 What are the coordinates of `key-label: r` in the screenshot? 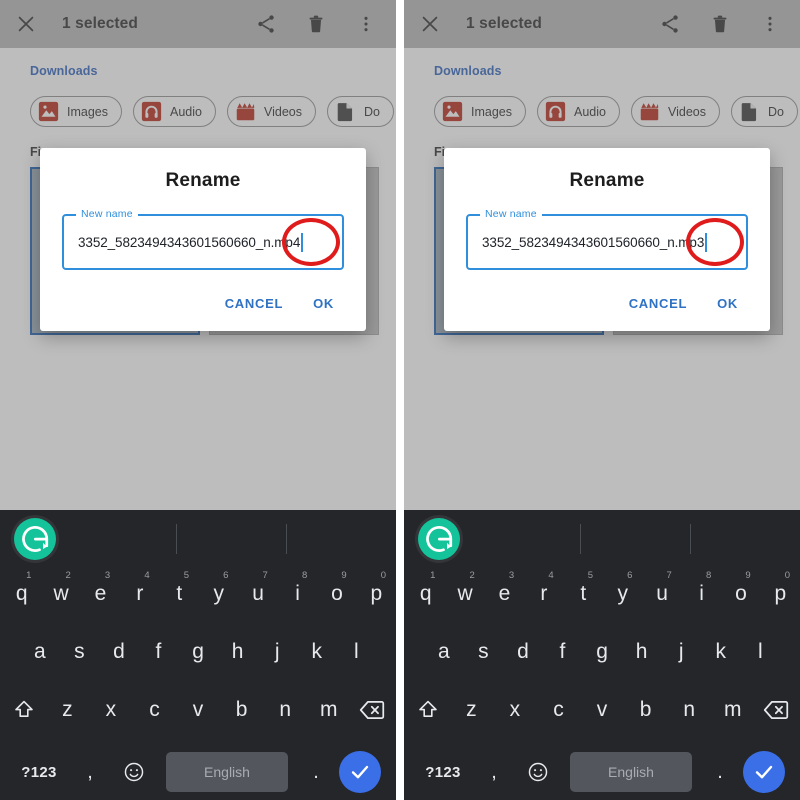 It's located at (544, 593).